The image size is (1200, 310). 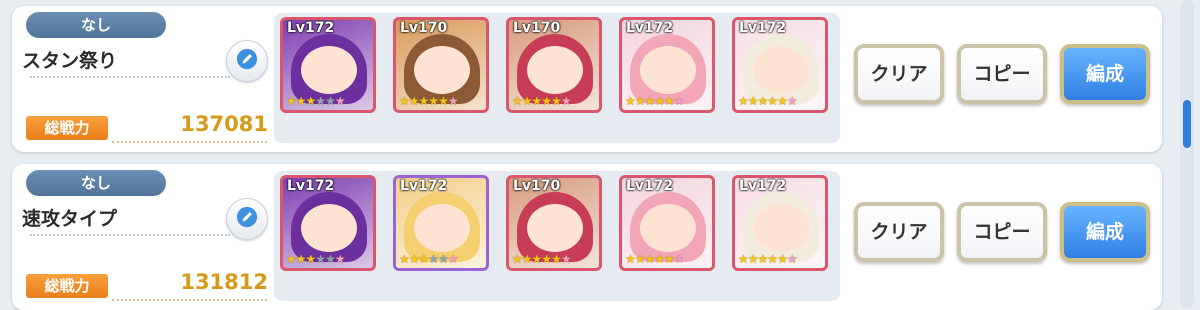 What do you see at coordinates (441, 223) in the screenshot?
I see `unit-slot-2: Lv172 ★★★★★★` at bounding box center [441, 223].